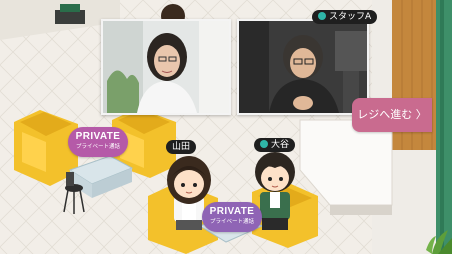  What do you see at coordinates (280, 145) in the screenshot?
I see `nametag-otani-label: 大谷` at bounding box center [280, 145].